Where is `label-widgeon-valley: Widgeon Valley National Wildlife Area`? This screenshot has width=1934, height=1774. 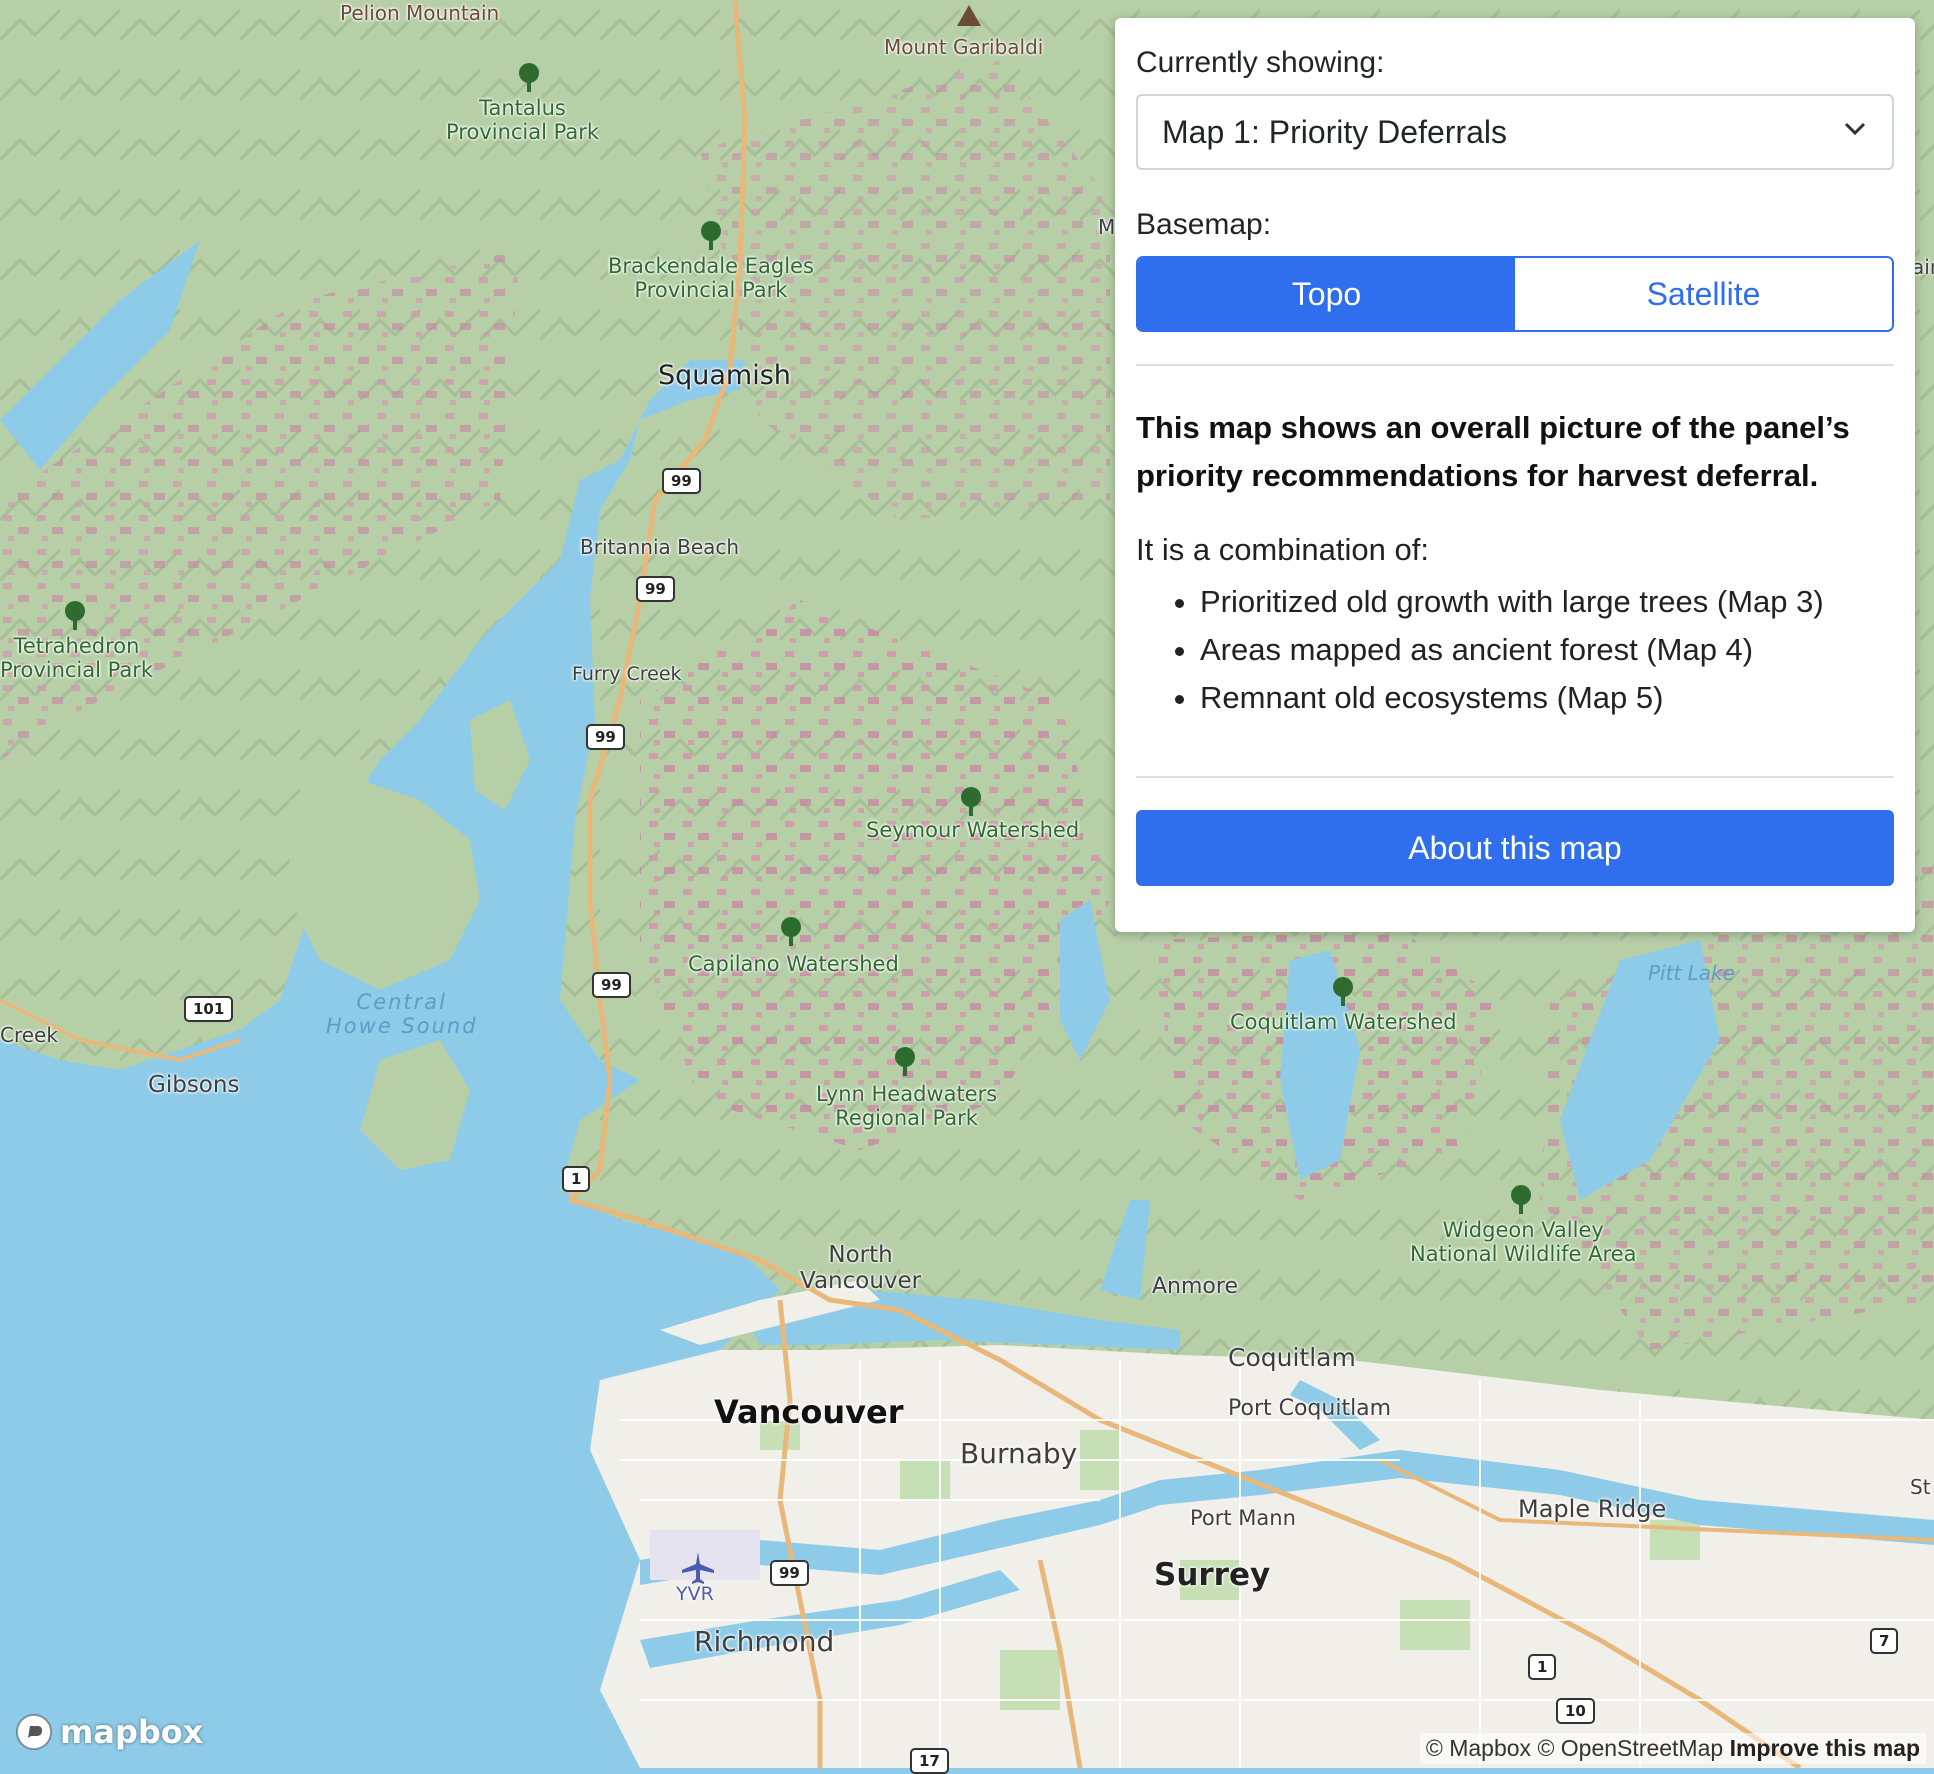
label-widgeon-valley: Widgeon Valley National Wildlife Area is located at coordinates (1523, 1242).